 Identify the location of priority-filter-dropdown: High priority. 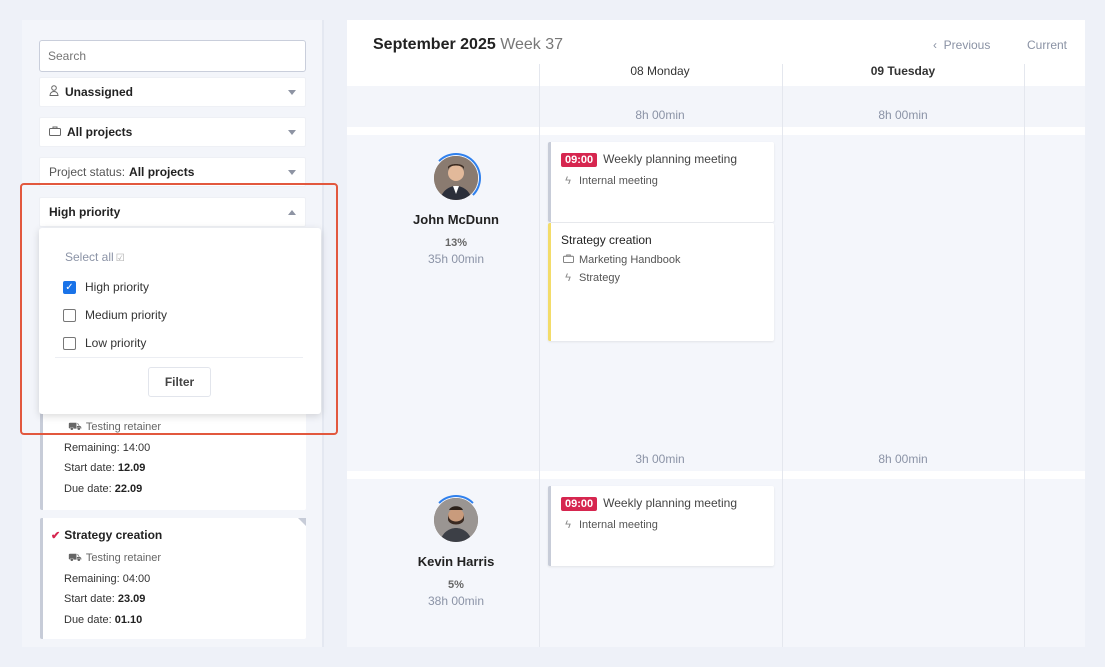
(172, 212).